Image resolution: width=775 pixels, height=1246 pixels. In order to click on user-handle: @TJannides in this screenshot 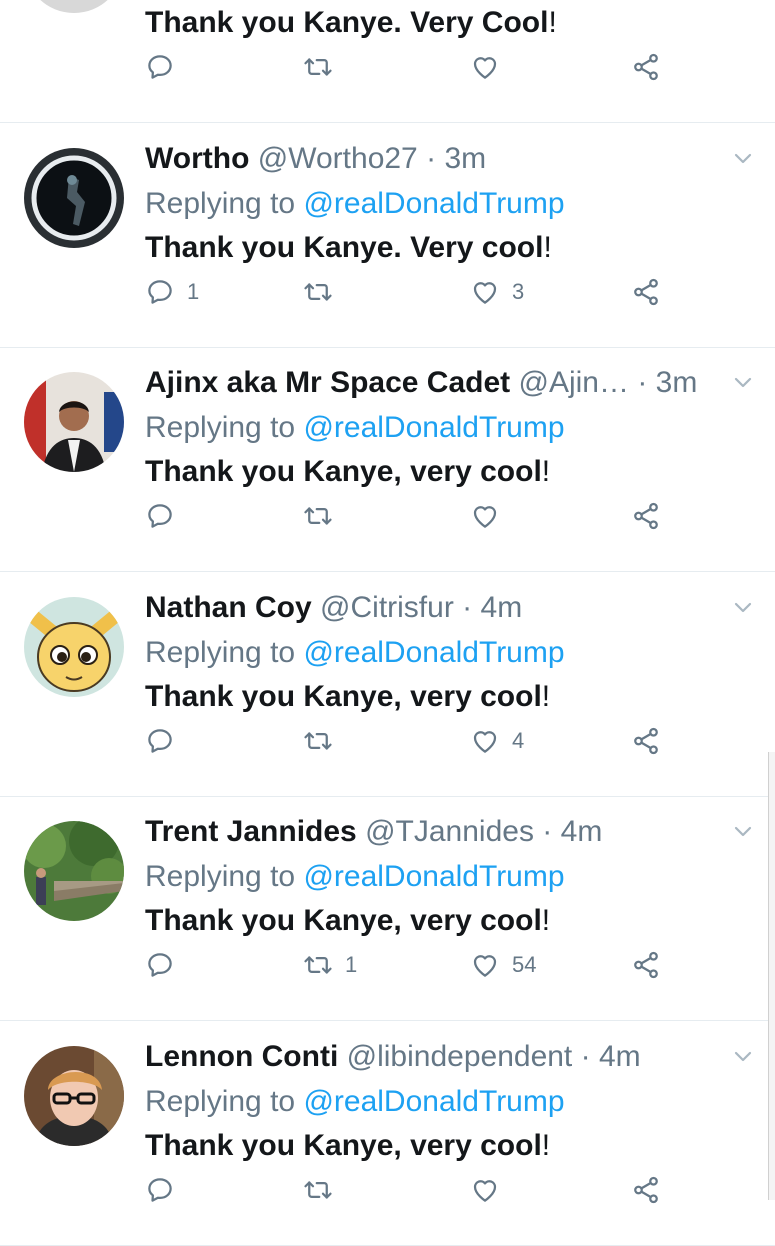, I will do `click(449, 831)`.